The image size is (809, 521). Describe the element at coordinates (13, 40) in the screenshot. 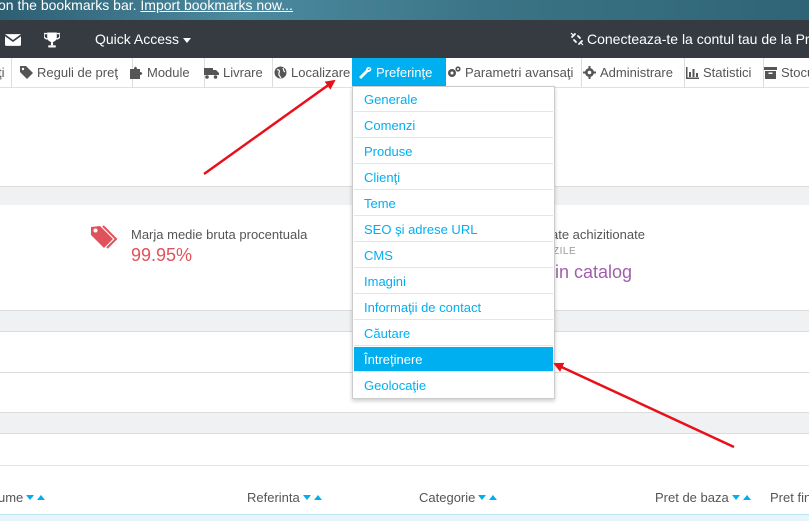

I see `envelope-icon` at that location.